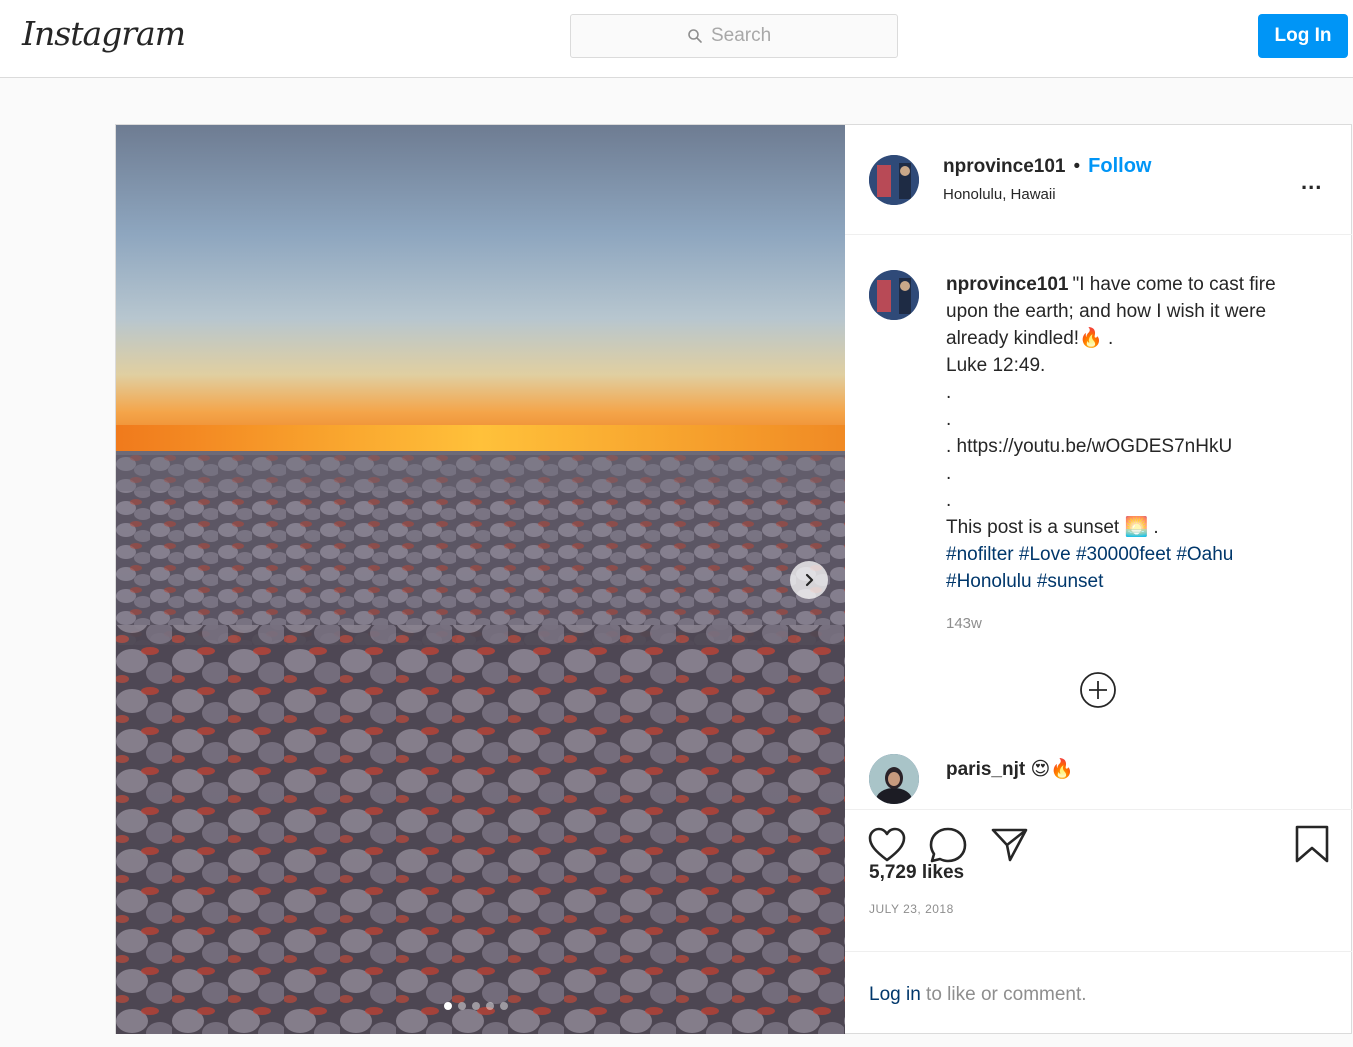 This screenshot has height=1047, width=1353. I want to click on caption-avatar, so click(894, 295).